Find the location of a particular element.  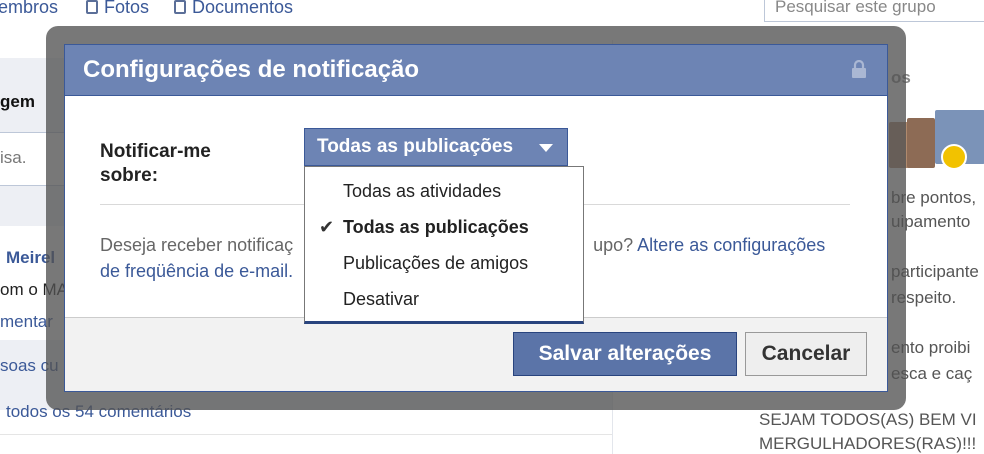

menu-item-off: Desativar is located at coordinates (444, 299).